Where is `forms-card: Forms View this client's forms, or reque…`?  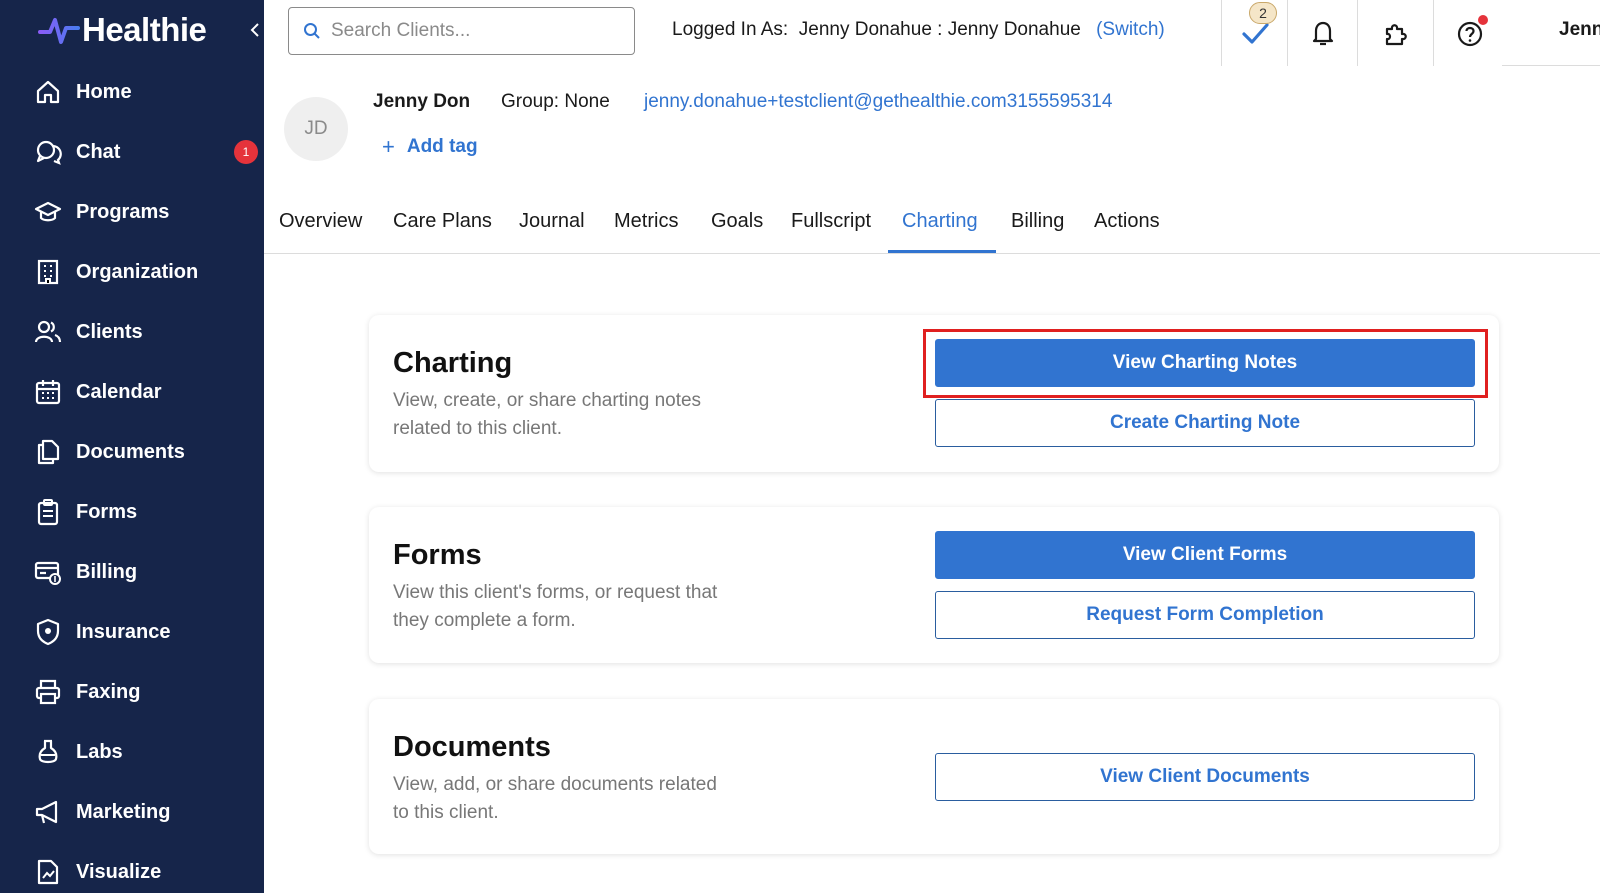
forms-card: Forms View this client's forms, or reque… is located at coordinates (934, 585).